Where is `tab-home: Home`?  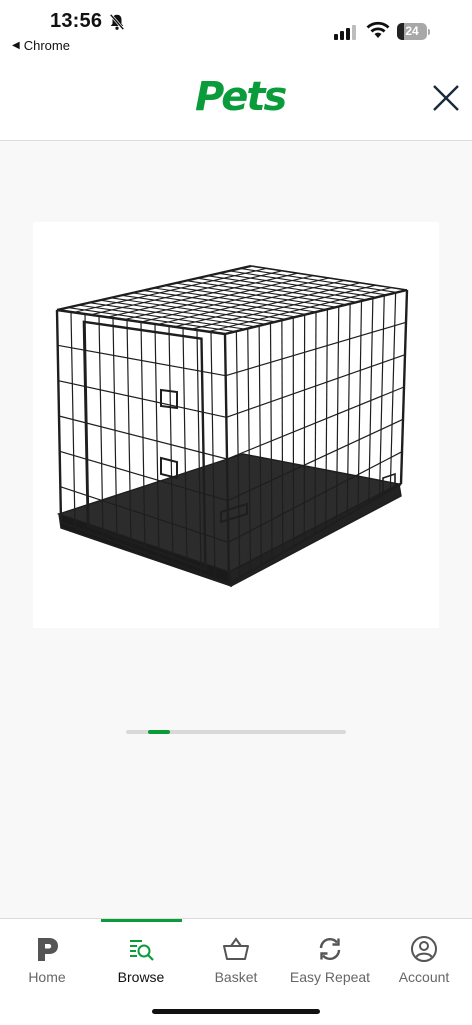
tab-home: Home is located at coordinates (47, 959).